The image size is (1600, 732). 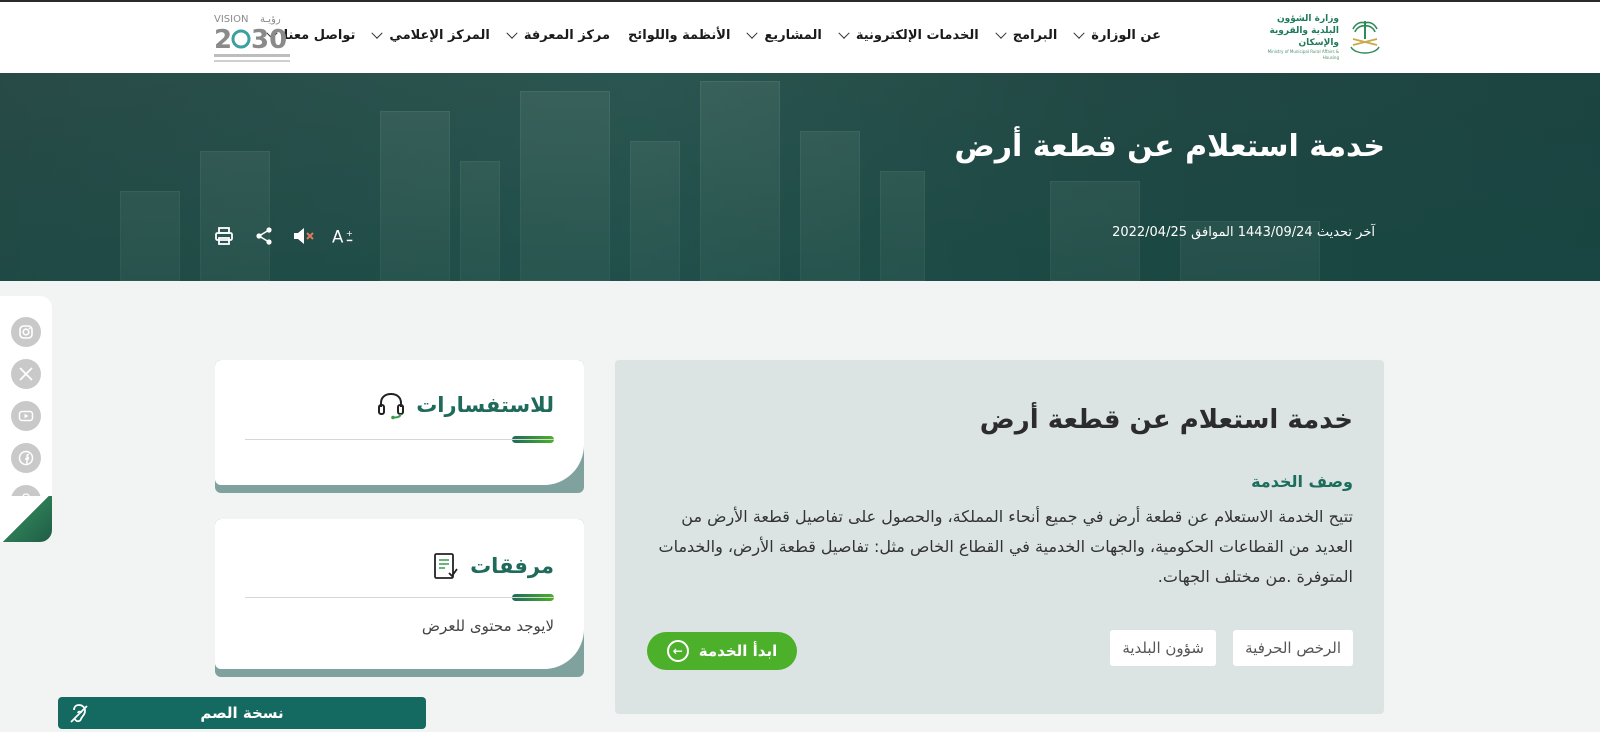 What do you see at coordinates (679, 35) in the screenshot?
I see `nav-regulations: الأنظمة واللوائح` at bounding box center [679, 35].